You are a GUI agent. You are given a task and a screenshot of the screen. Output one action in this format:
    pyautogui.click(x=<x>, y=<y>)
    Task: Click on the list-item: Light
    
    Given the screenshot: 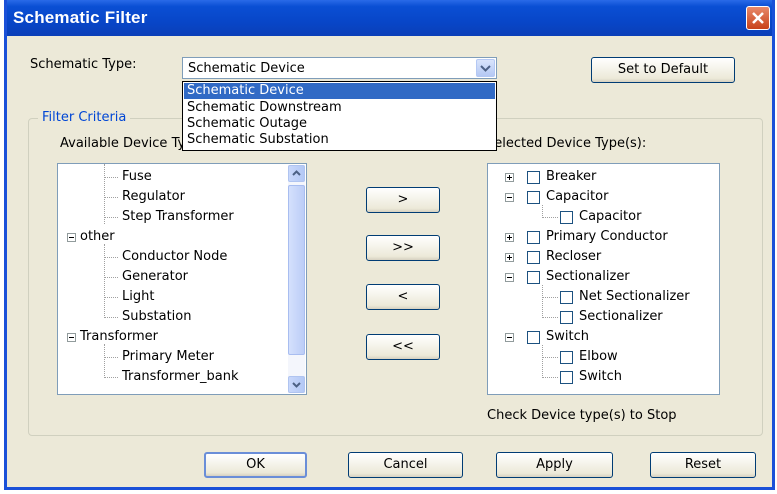 What is the action you would take?
    pyautogui.click(x=138, y=296)
    